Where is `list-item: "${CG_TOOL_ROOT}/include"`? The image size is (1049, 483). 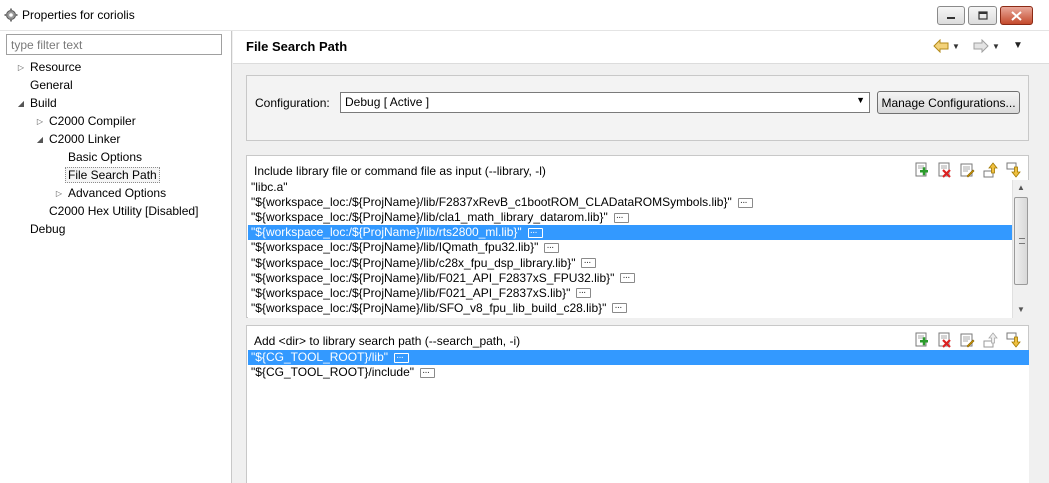 list-item: "${CG_TOOL_ROOT}/include" is located at coordinates (638, 372).